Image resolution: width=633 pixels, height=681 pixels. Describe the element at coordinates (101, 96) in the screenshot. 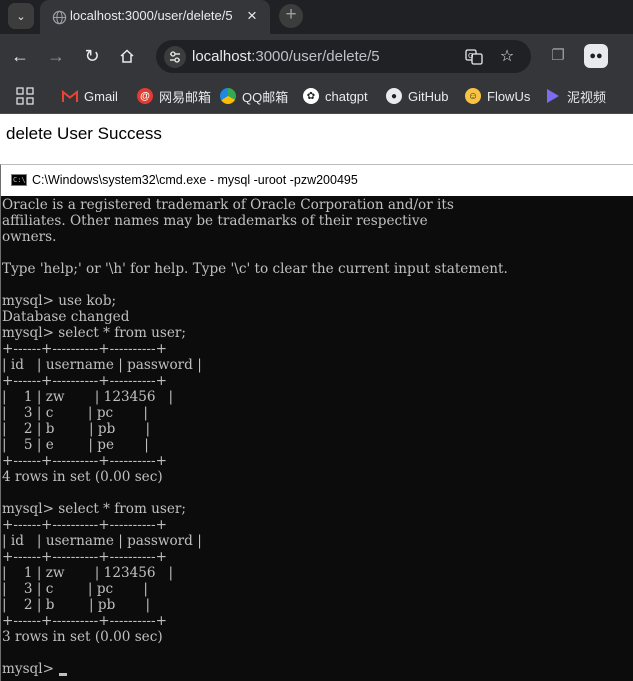

I see `bookmark-label: Gmail` at that location.